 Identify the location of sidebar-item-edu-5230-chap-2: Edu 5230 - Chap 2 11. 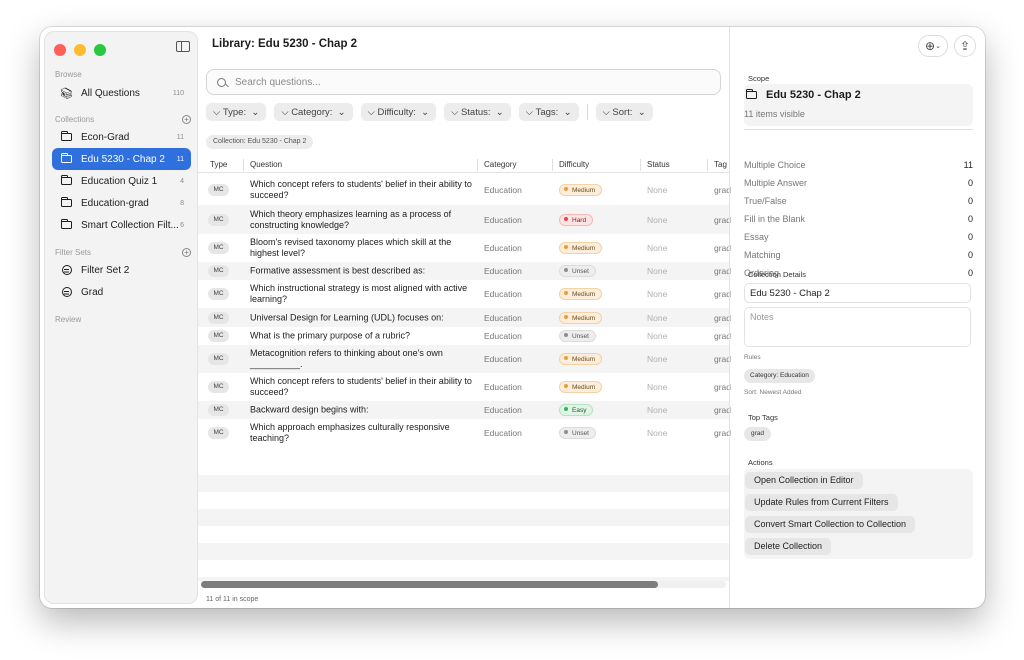
(121, 159).